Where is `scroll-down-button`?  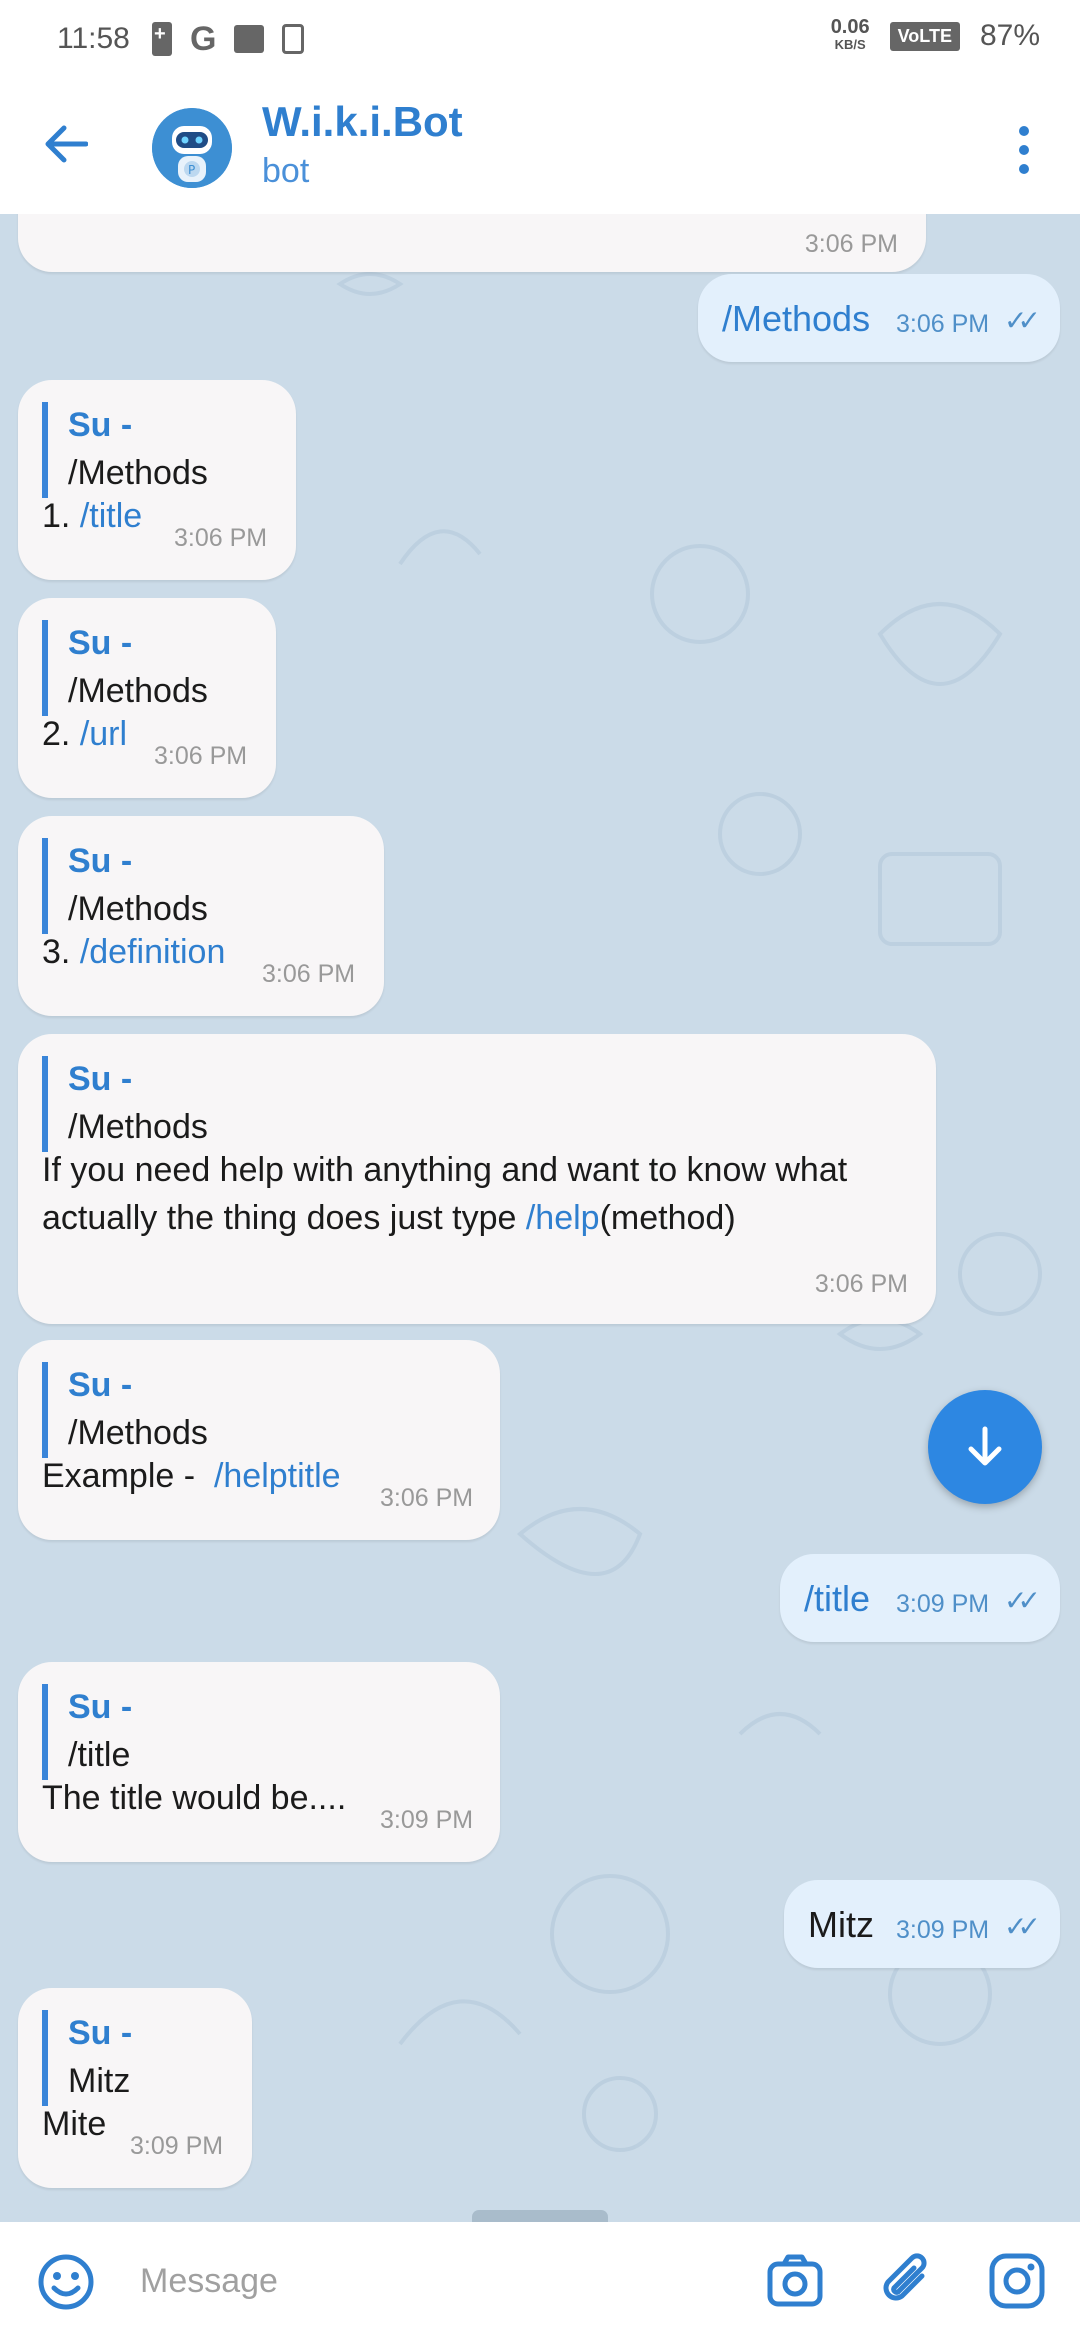
scroll-down-button is located at coordinates (985, 1447).